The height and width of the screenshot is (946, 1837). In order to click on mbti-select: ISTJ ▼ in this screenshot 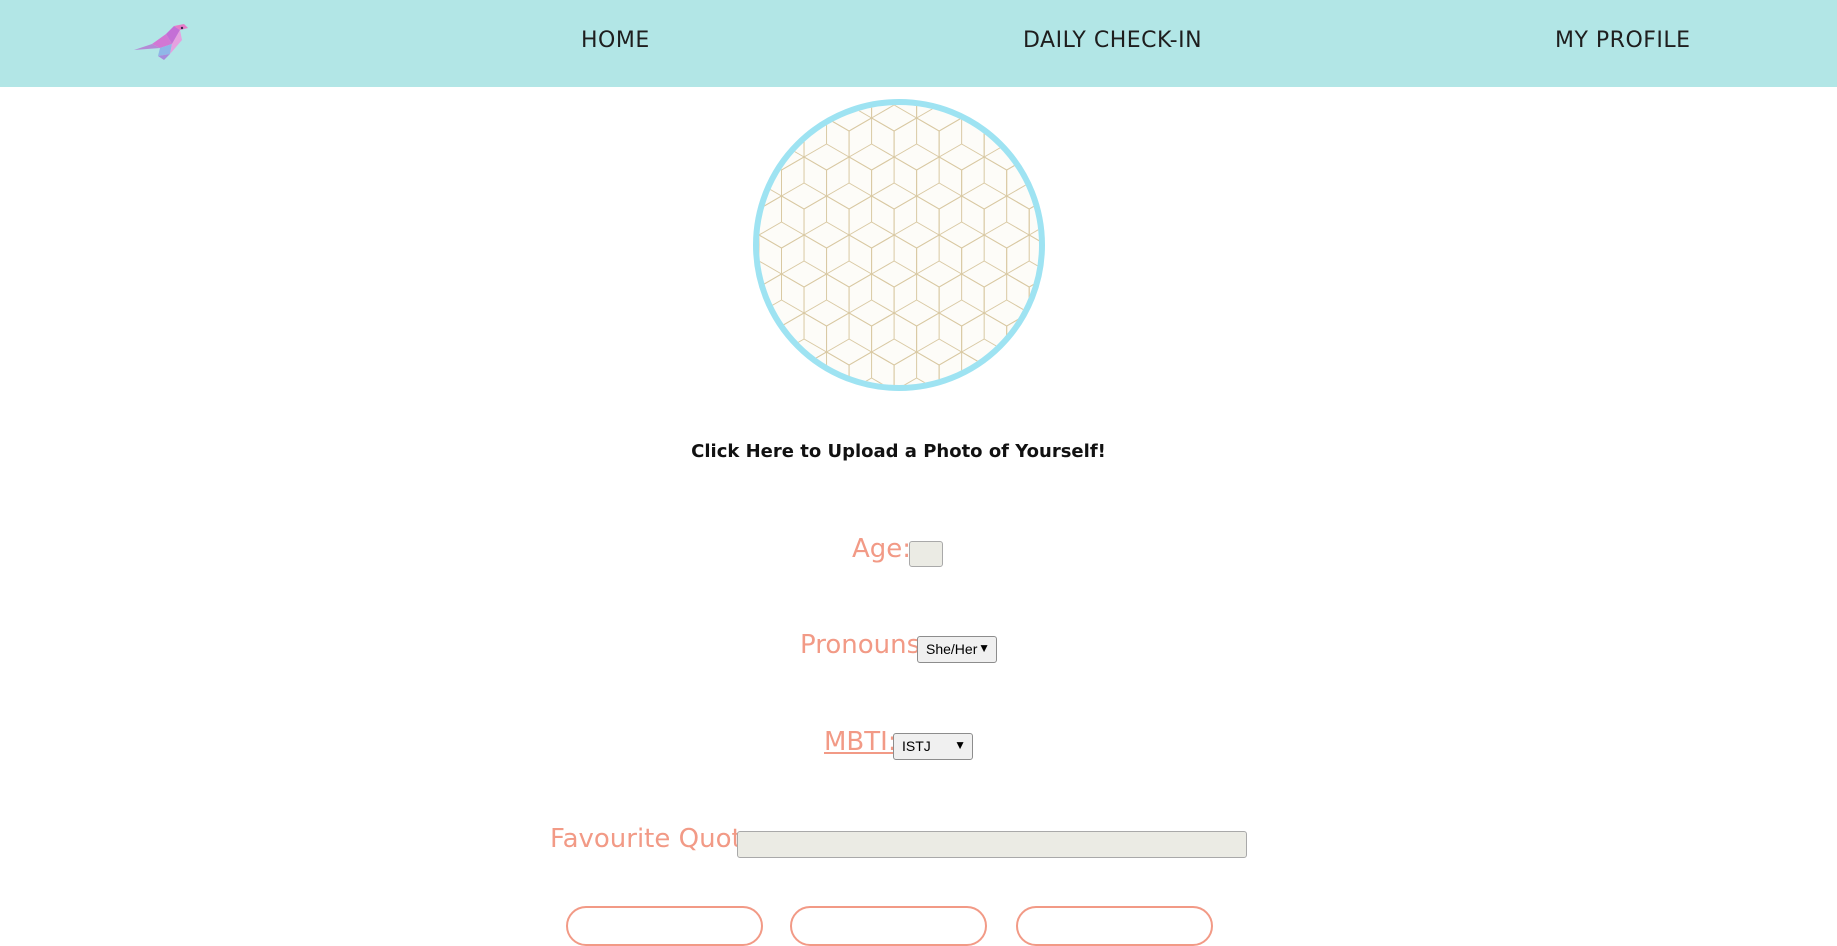, I will do `click(933, 746)`.